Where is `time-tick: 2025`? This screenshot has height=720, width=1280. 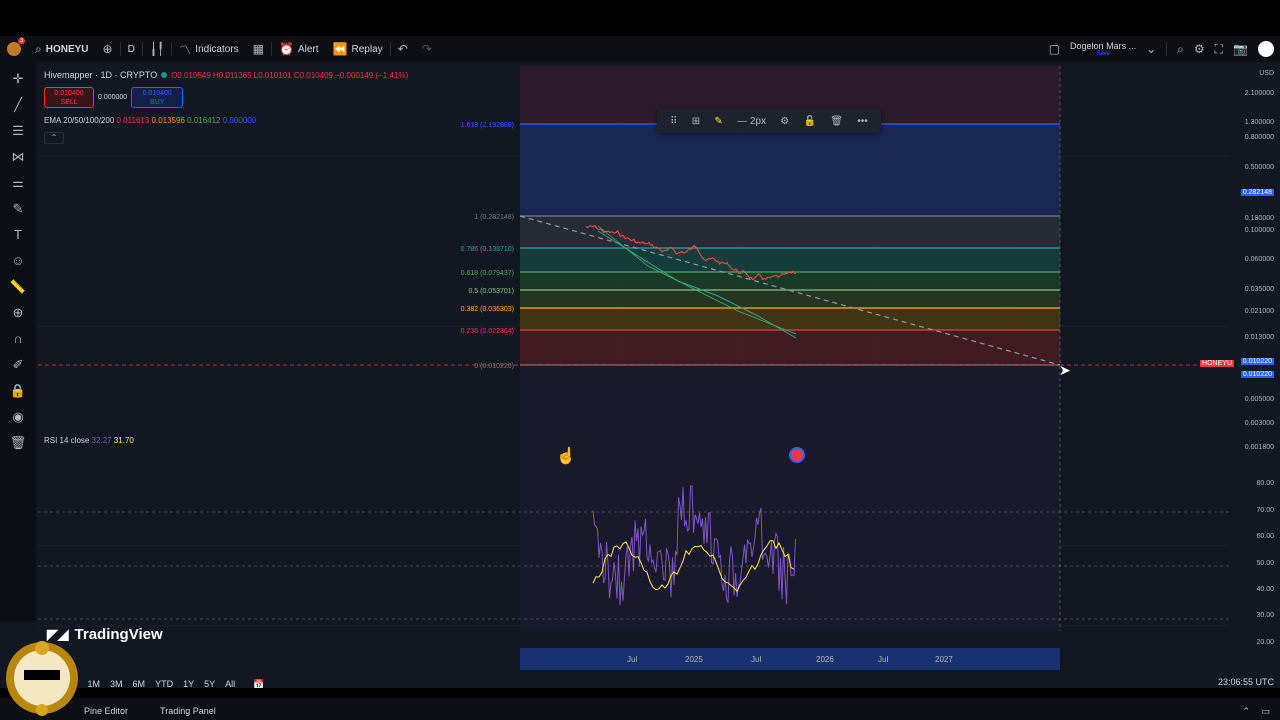
time-tick: 2025 is located at coordinates (694, 659).